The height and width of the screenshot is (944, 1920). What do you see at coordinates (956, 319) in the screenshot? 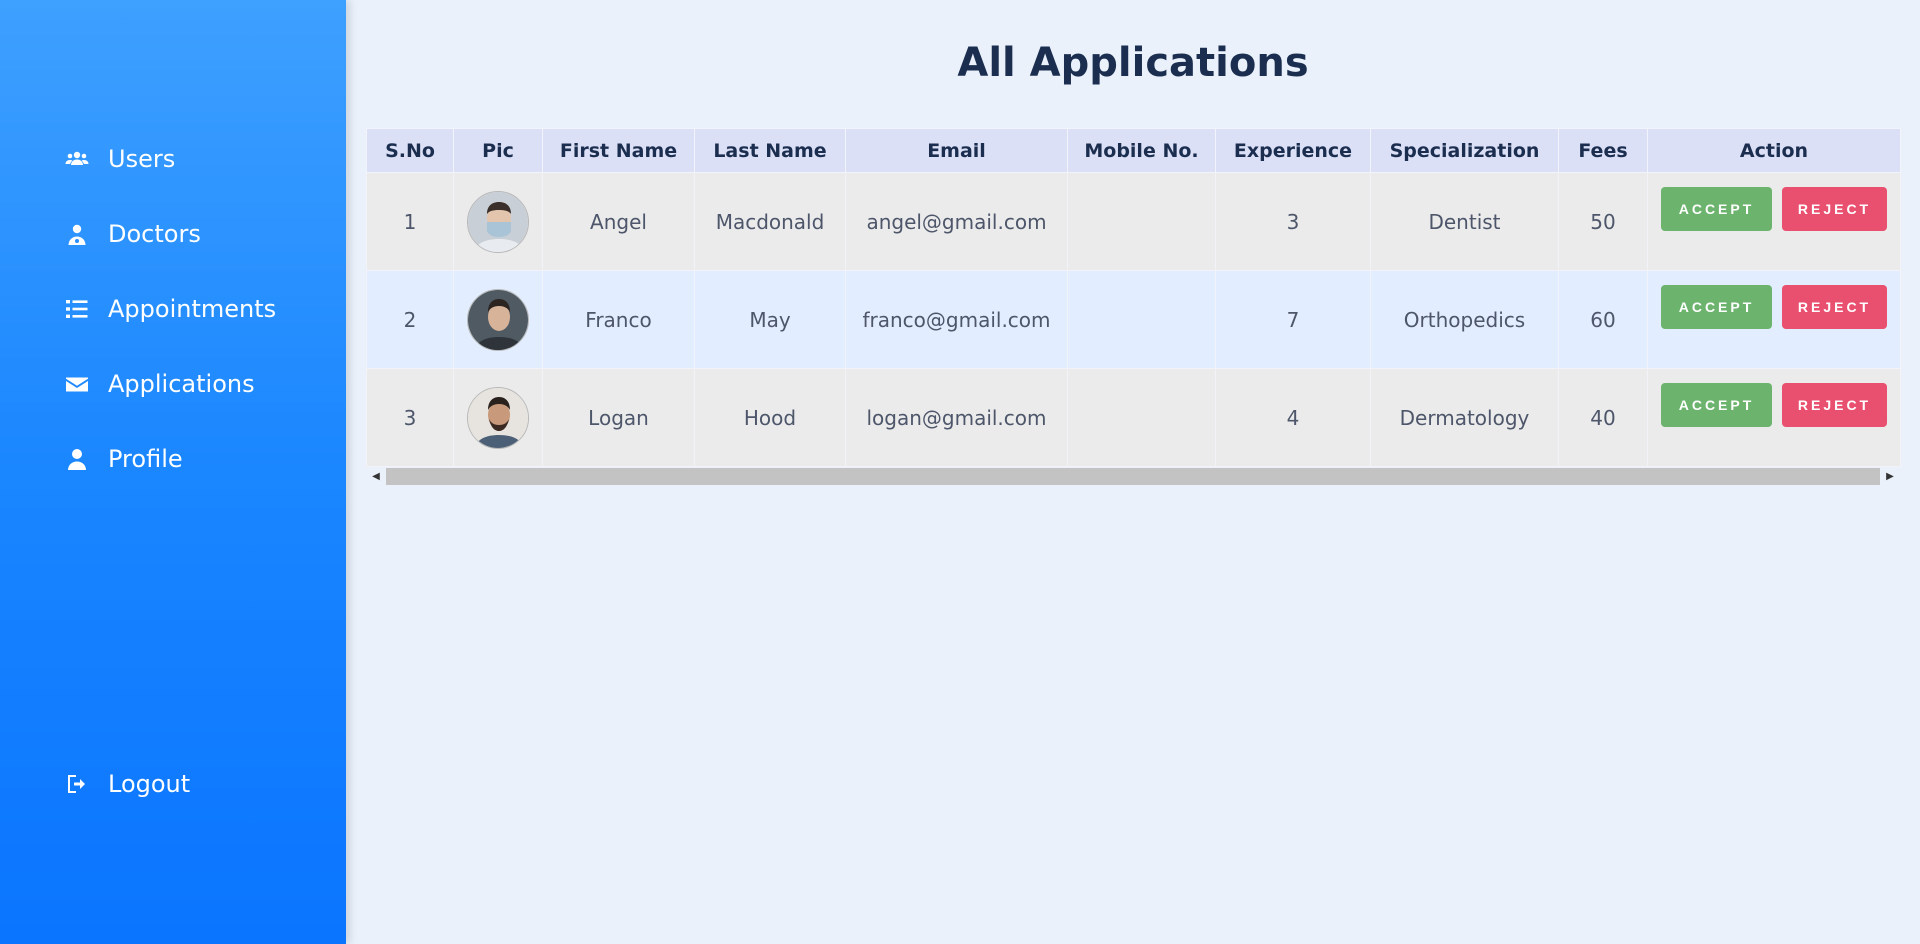
I see `cell-email: franco@gmail.com` at bounding box center [956, 319].